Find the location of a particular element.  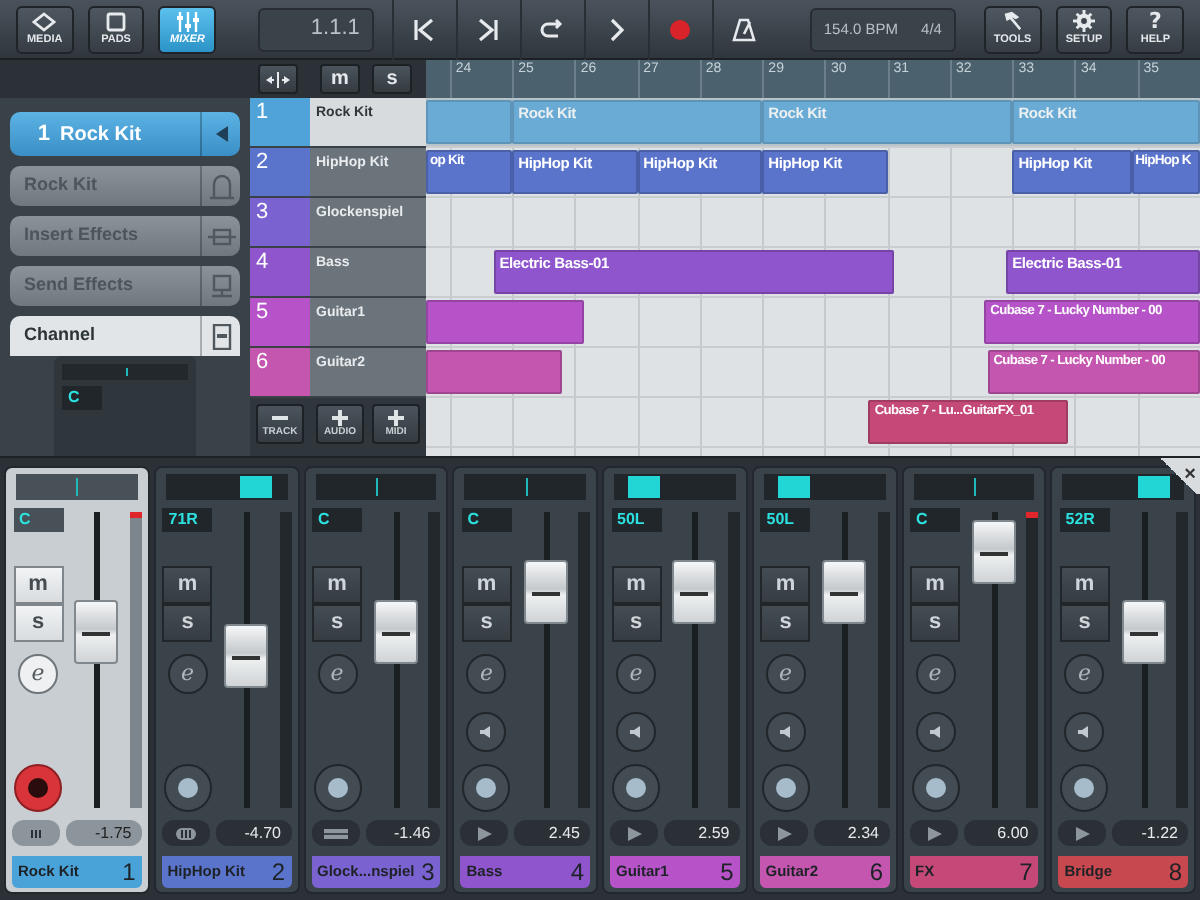

channel-number: 5 is located at coordinates (727, 873).